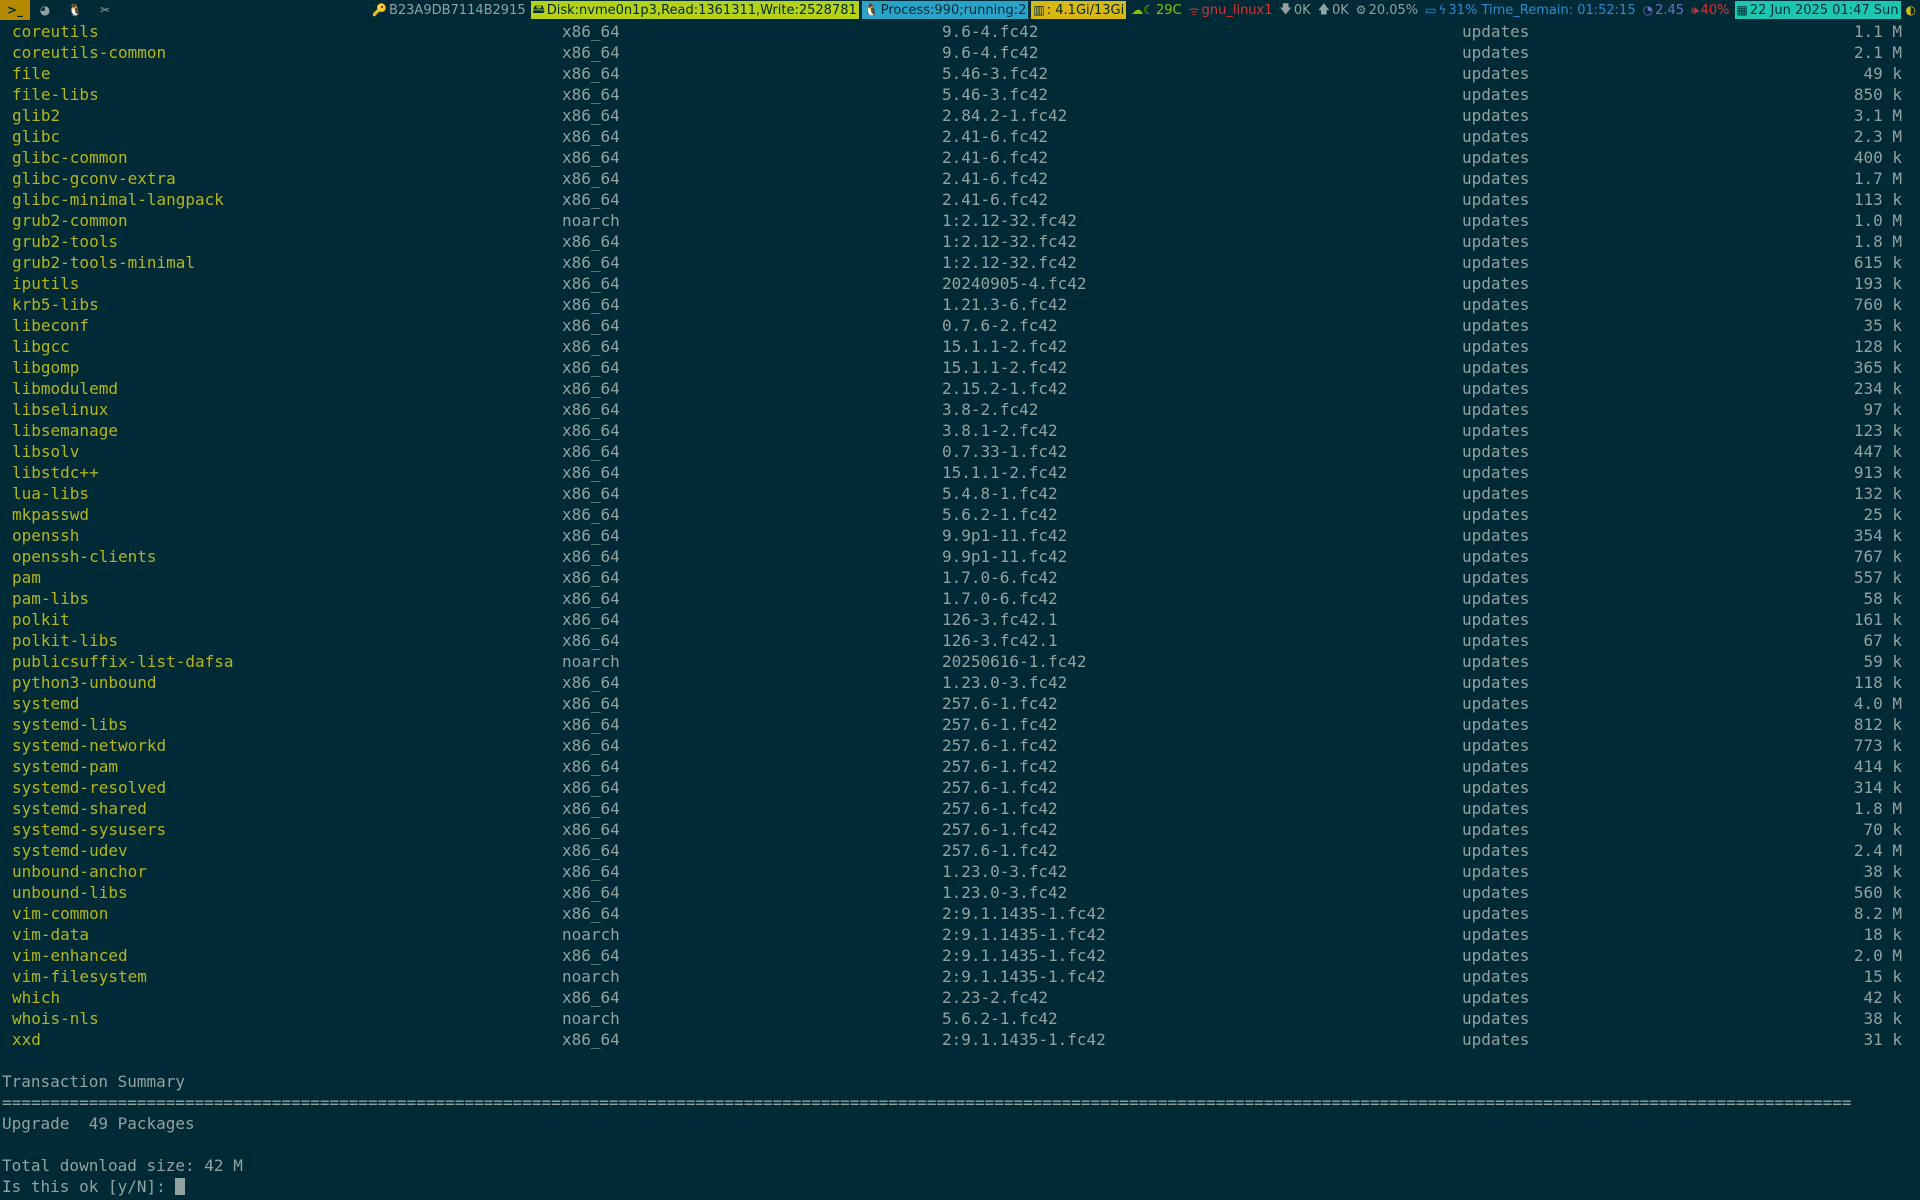  Describe the element at coordinates (79, 871) in the screenshot. I see `package-name: unbound-anchor` at that location.